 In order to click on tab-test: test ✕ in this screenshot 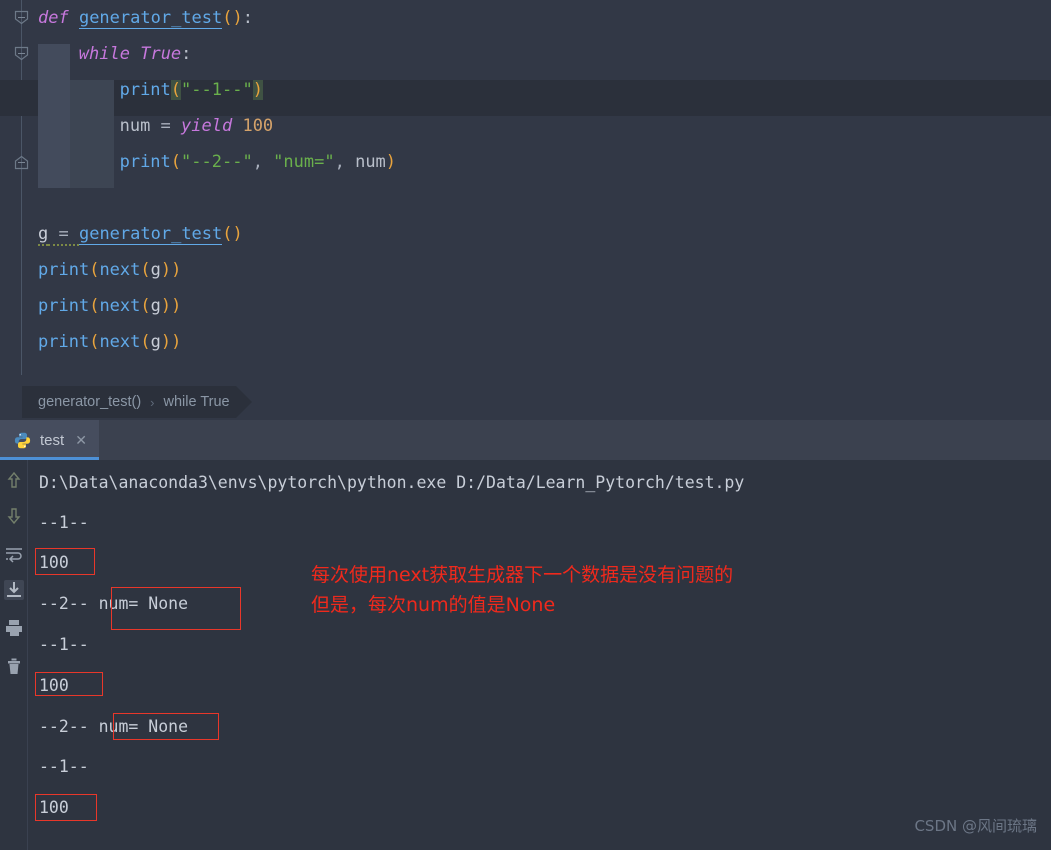, I will do `click(49, 440)`.